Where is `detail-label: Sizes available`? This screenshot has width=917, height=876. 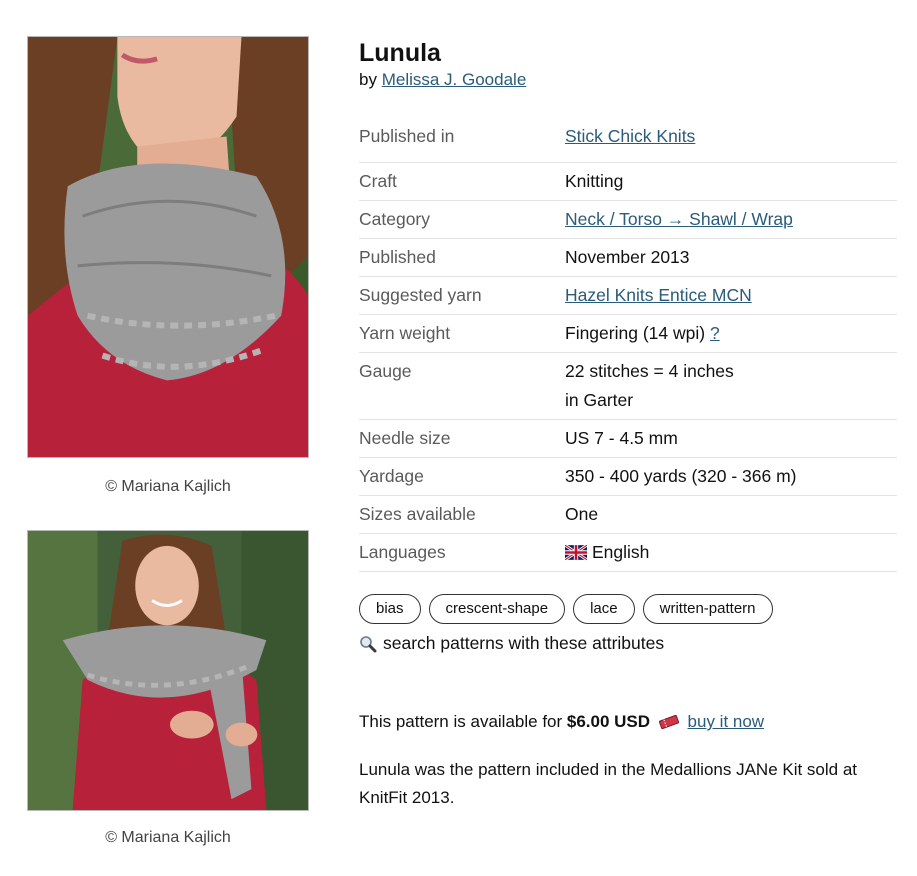
detail-label: Sizes available is located at coordinates (417, 514).